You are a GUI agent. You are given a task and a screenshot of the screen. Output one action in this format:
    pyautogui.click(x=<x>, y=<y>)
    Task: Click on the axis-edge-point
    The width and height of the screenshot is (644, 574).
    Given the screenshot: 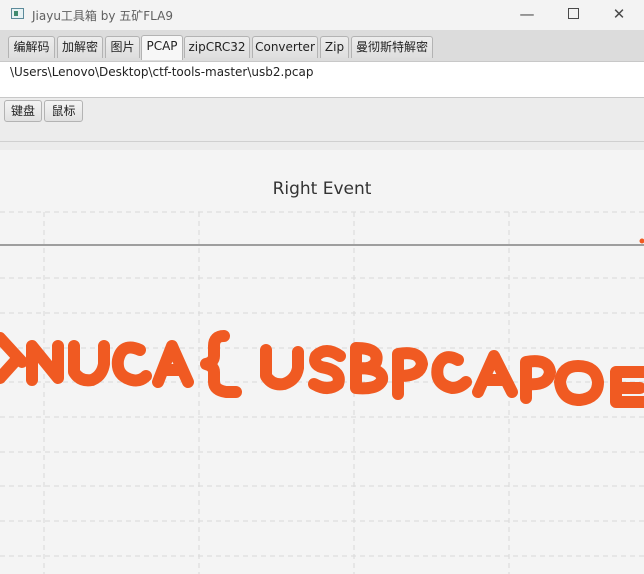 What is the action you would take?
    pyautogui.click(x=641, y=241)
    